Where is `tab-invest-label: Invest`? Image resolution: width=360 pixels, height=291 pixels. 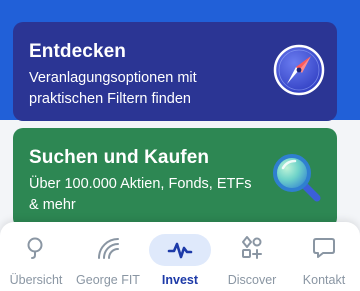 tab-invest-label: Invest is located at coordinates (180, 280).